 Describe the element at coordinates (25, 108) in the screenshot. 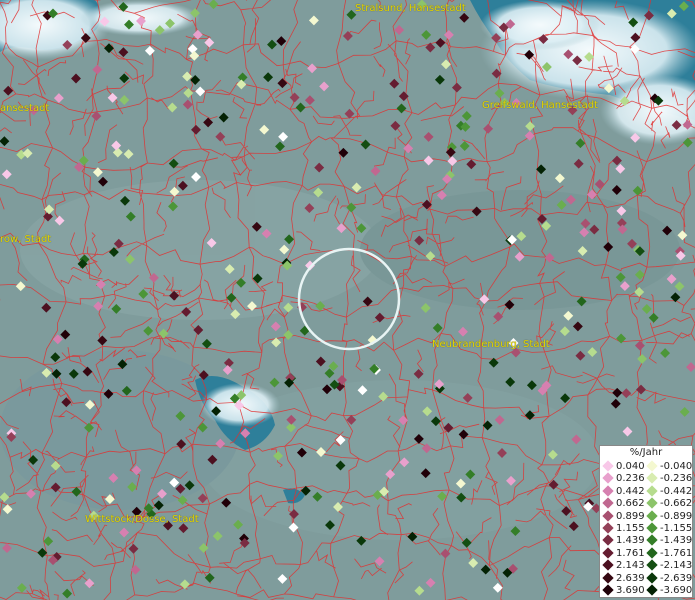

I see `city-label-left-hansestadt: ansestadt` at that location.